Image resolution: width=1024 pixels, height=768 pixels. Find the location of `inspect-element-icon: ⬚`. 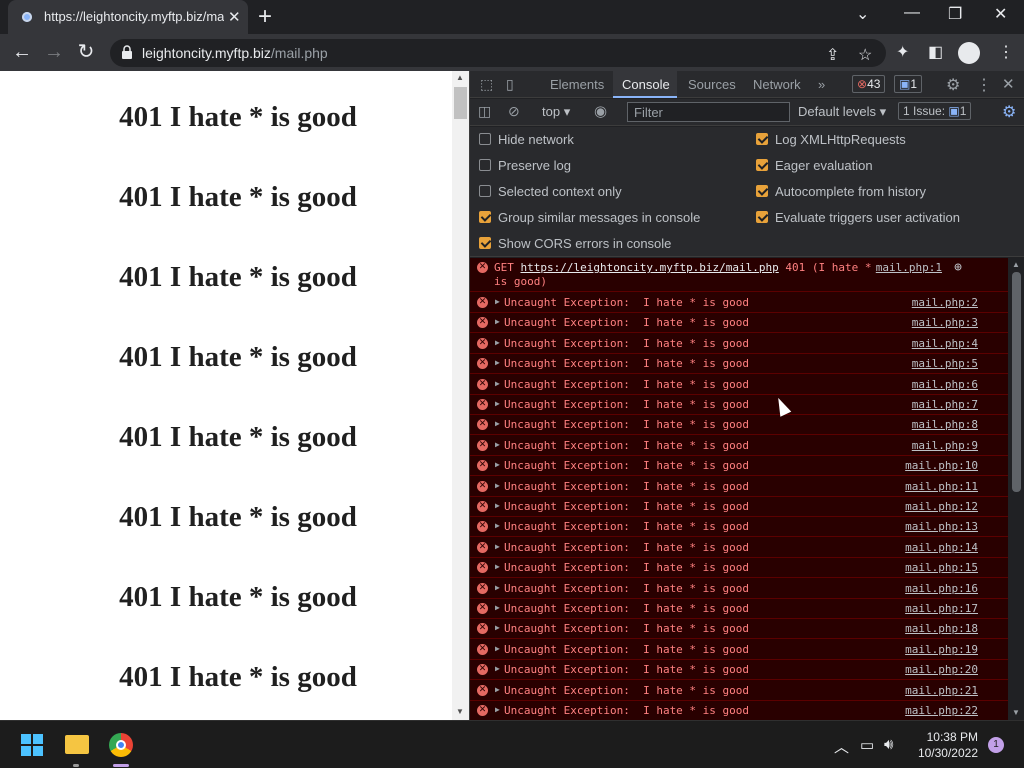

inspect-element-icon: ⬚ is located at coordinates (486, 84).